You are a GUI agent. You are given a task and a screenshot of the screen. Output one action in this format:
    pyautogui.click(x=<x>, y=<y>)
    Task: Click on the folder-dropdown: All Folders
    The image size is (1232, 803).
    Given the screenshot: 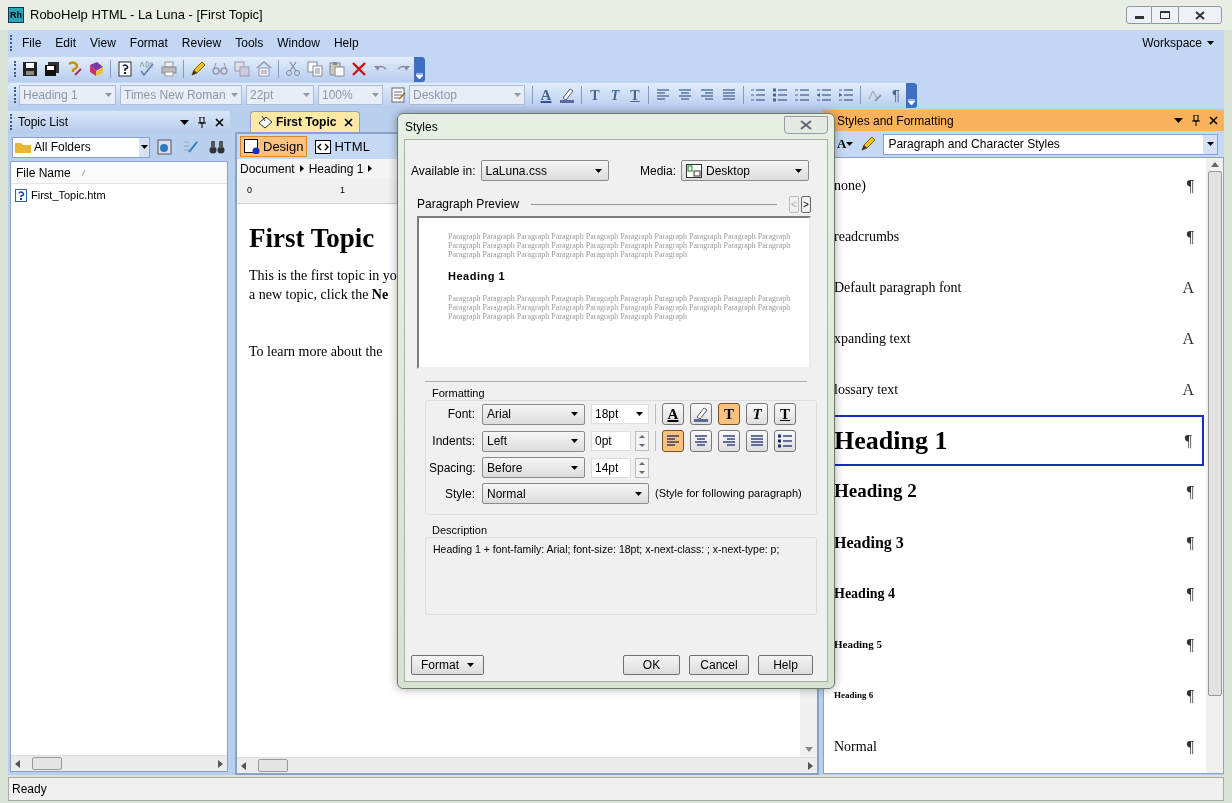 What is the action you would take?
    pyautogui.click(x=81, y=147)
    